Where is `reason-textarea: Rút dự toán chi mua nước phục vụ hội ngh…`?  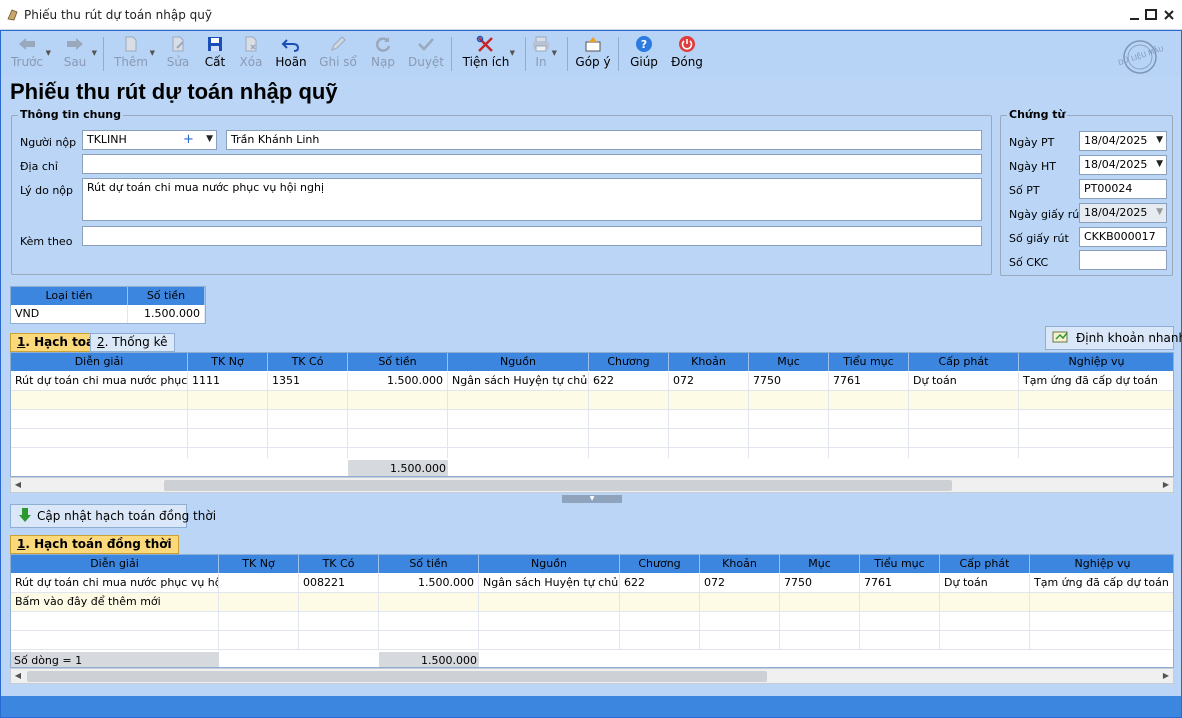
reason-textarea: Rút dự toán chi mua nước phục vụ hội ngh… is located at coordinates (532, 199).